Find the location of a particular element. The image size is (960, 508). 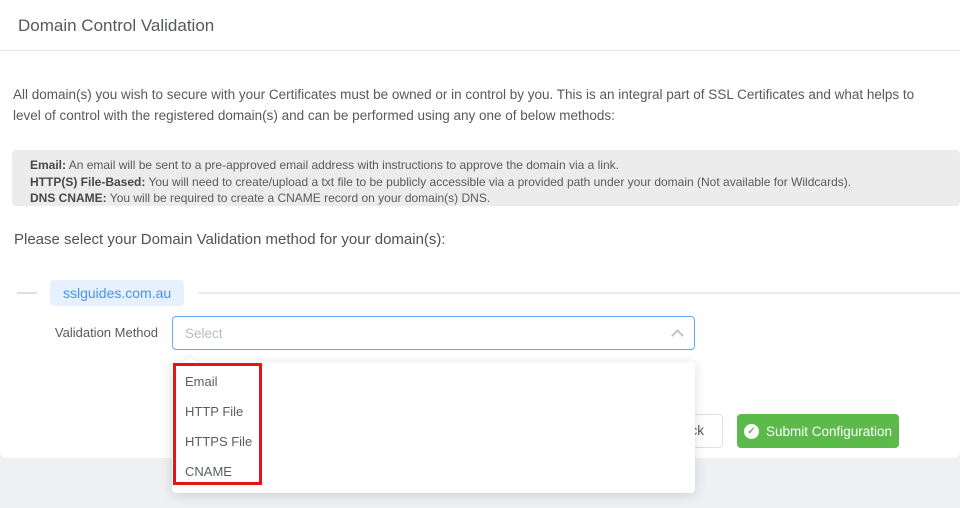

dropdown-option-https-file: HTTPS File is located at coordinates (433, 442).